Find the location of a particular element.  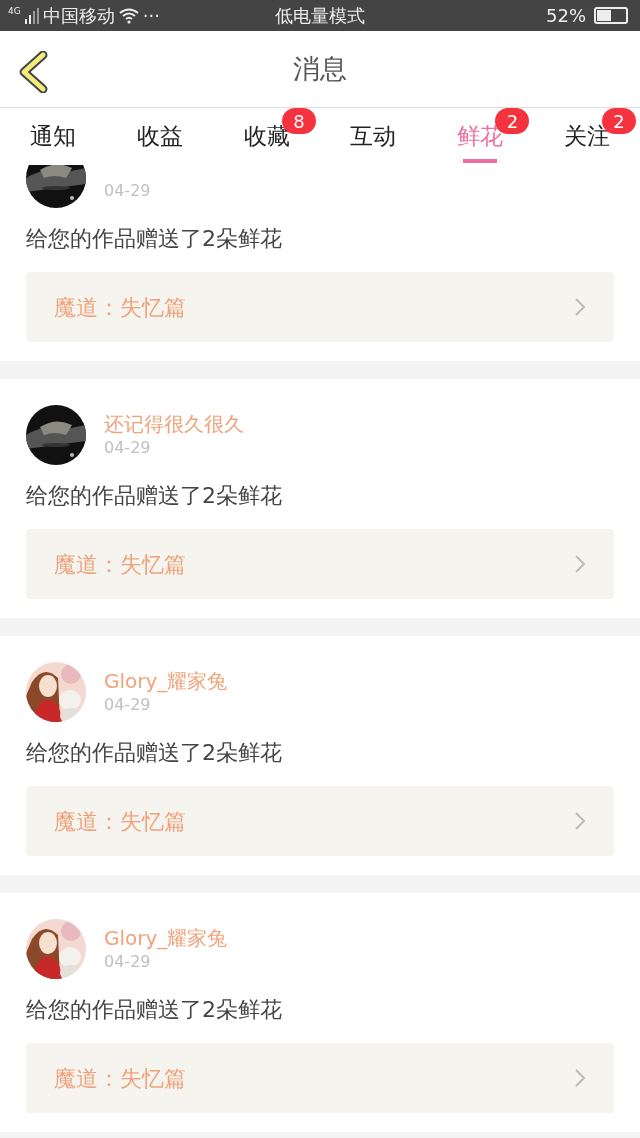

power-mode: 低电量模式 is located at coordinates (320, 16).